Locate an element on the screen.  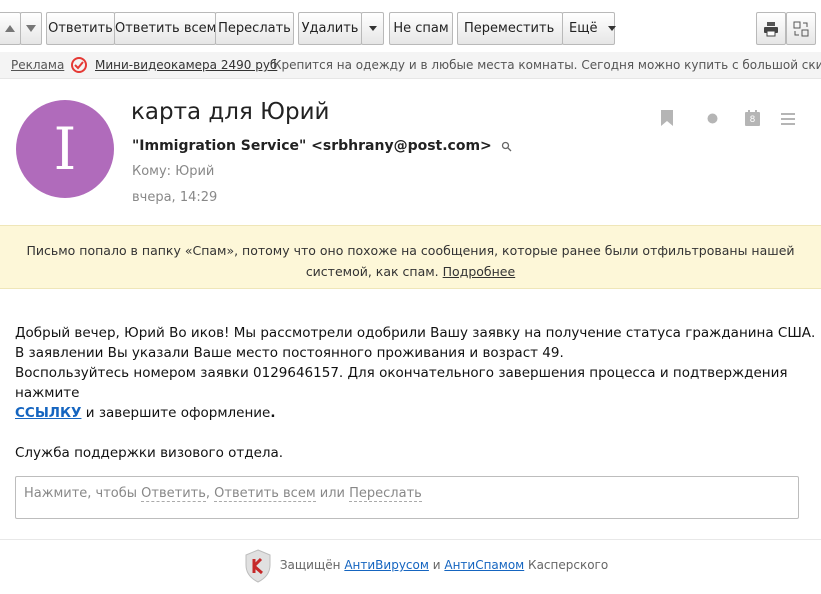
antispam-link: АнтиСпамом is located at coordinates (484, 565).